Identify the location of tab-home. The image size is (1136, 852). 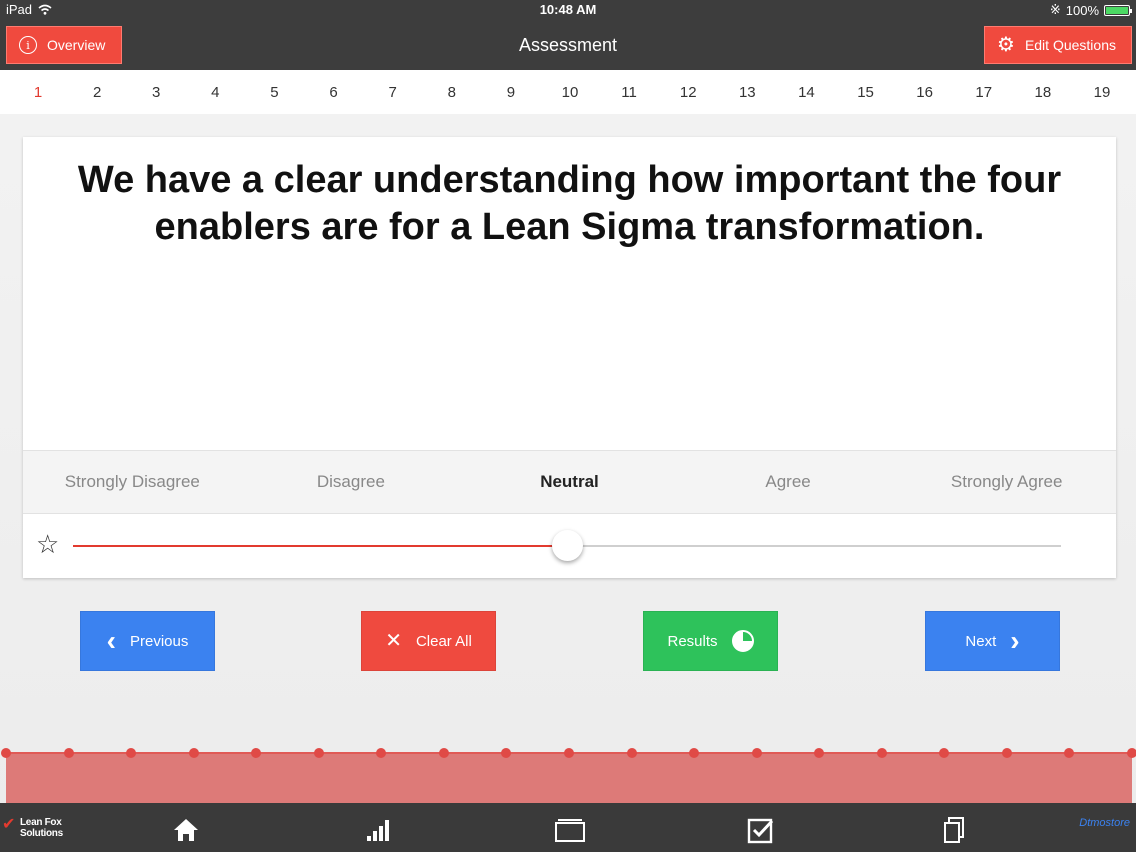
(186, 830).